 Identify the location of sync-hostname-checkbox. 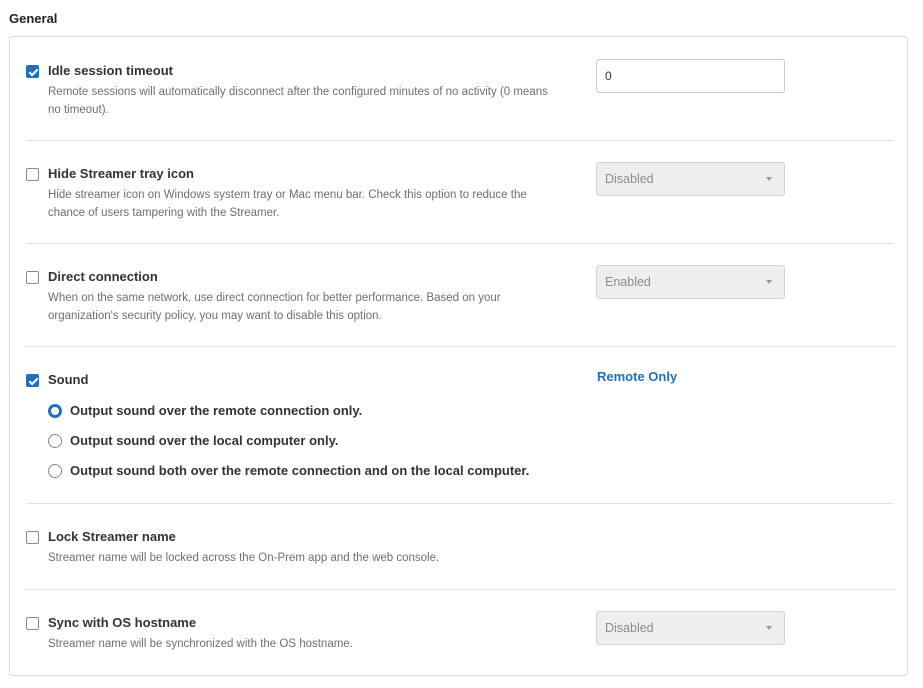
(32, 623).